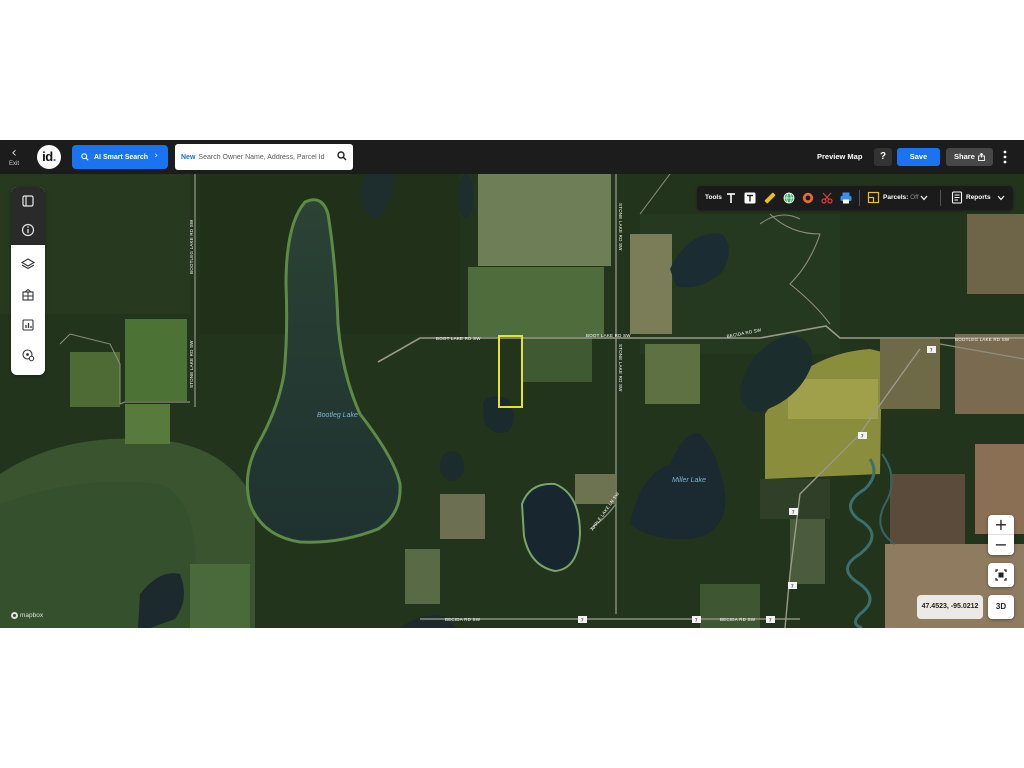  I want to click on focus-frame-icon, so click(1001, 575).